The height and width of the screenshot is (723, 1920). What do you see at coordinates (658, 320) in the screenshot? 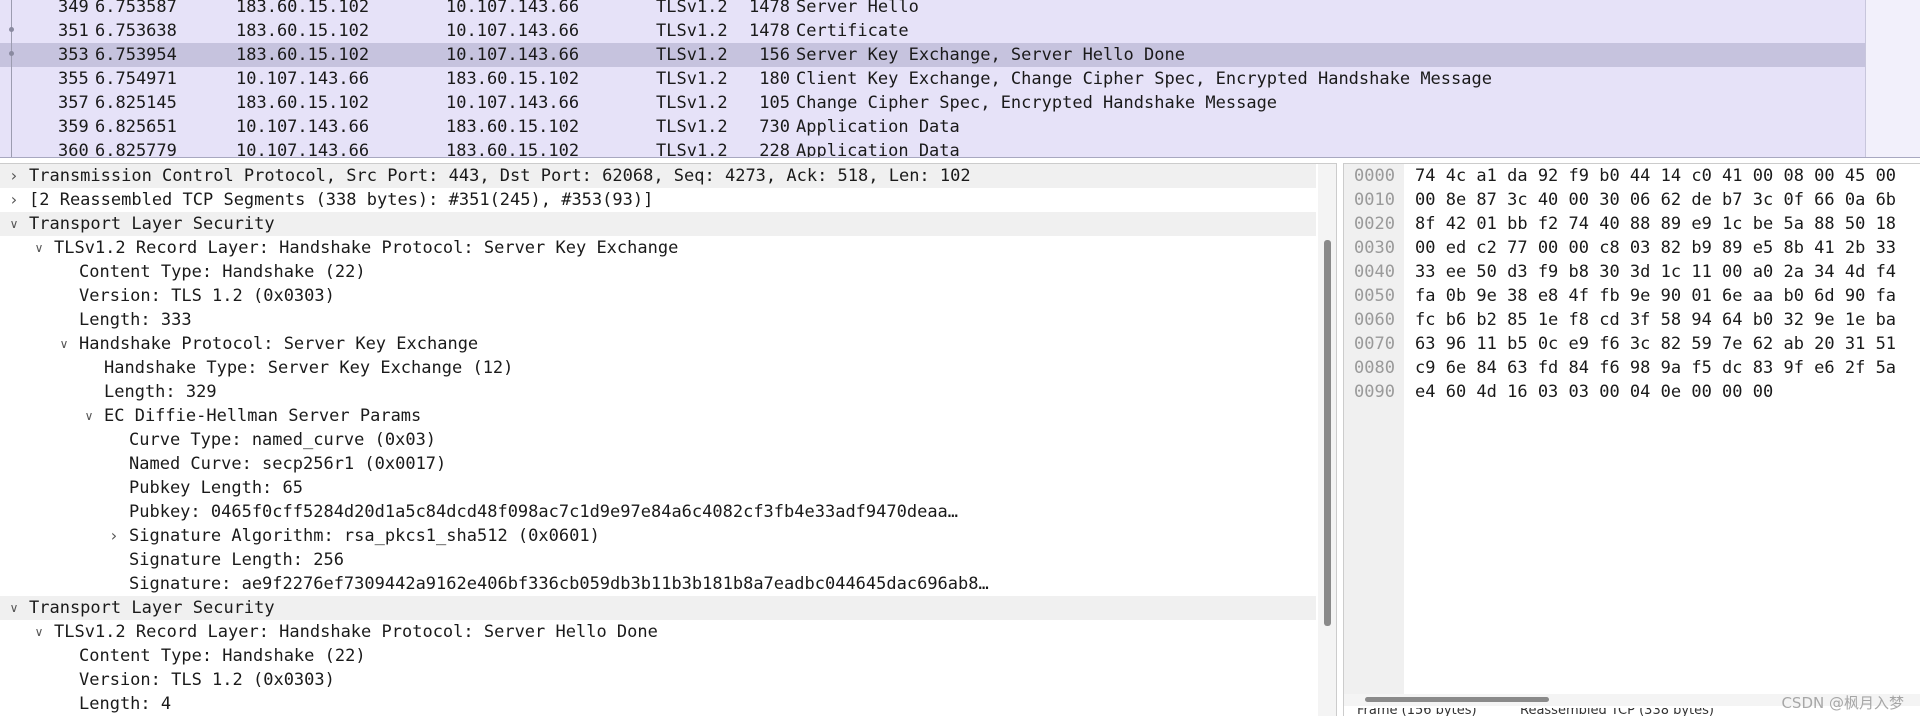
I see `tree-item: Length: 333` at bounding box center [658, 320].